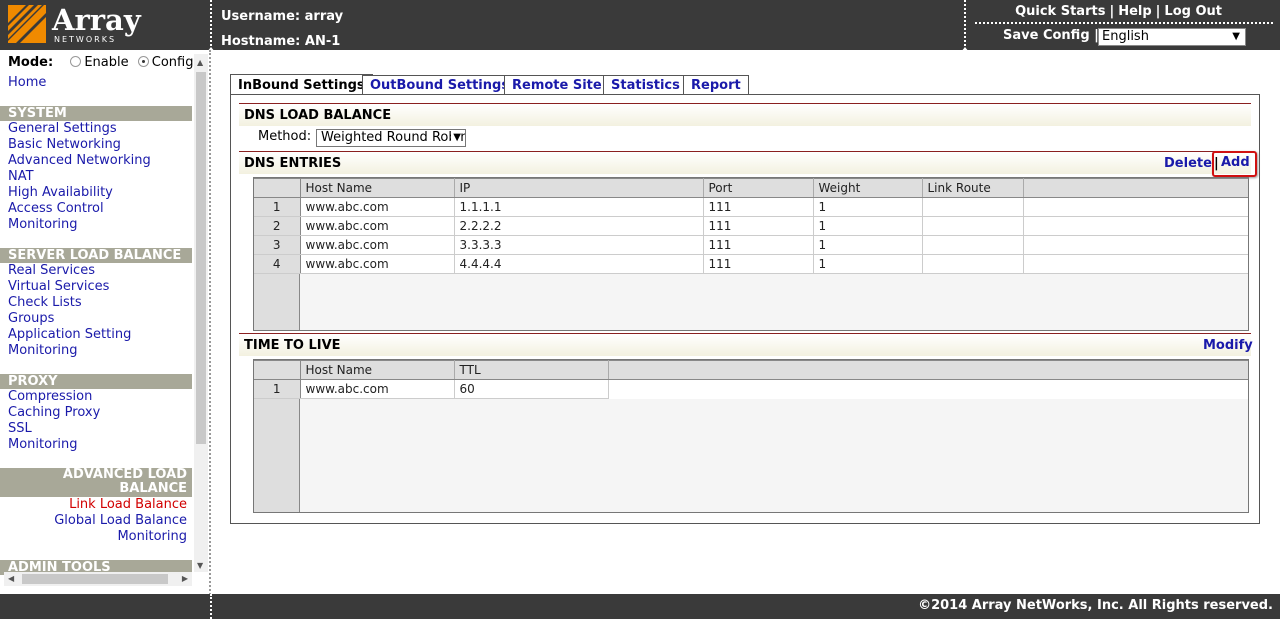 This screenshot has height=619, width=1280. What do you see at coordinates (20, 428) in the screenshot?
I see `sidebar-item-ssl: SSL` at bounding box center [20, 428].